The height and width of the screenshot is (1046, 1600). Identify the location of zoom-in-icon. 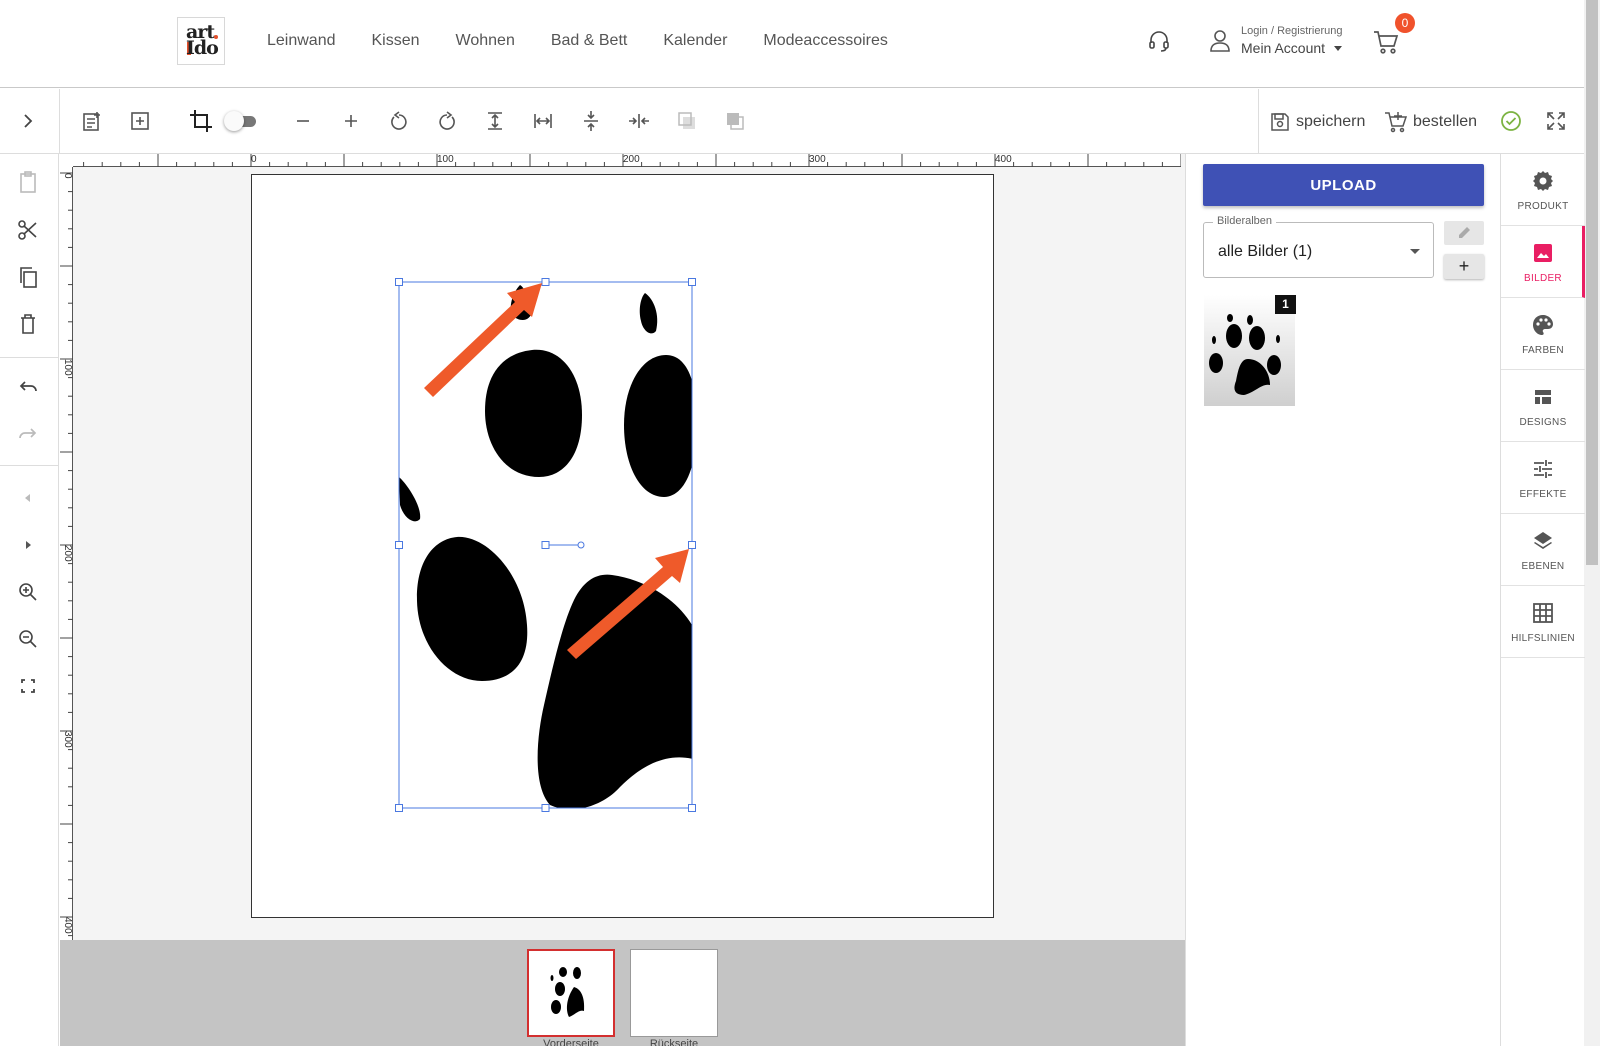
(28, 592).